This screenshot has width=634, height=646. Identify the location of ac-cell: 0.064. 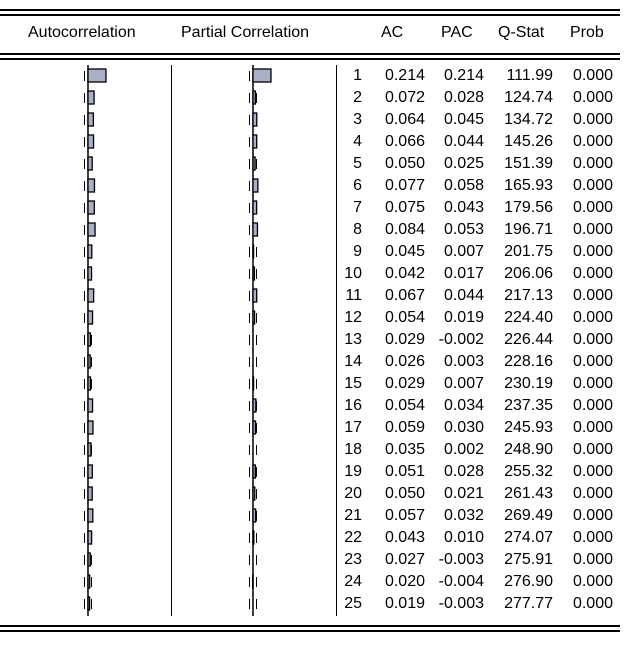
(404, 119).